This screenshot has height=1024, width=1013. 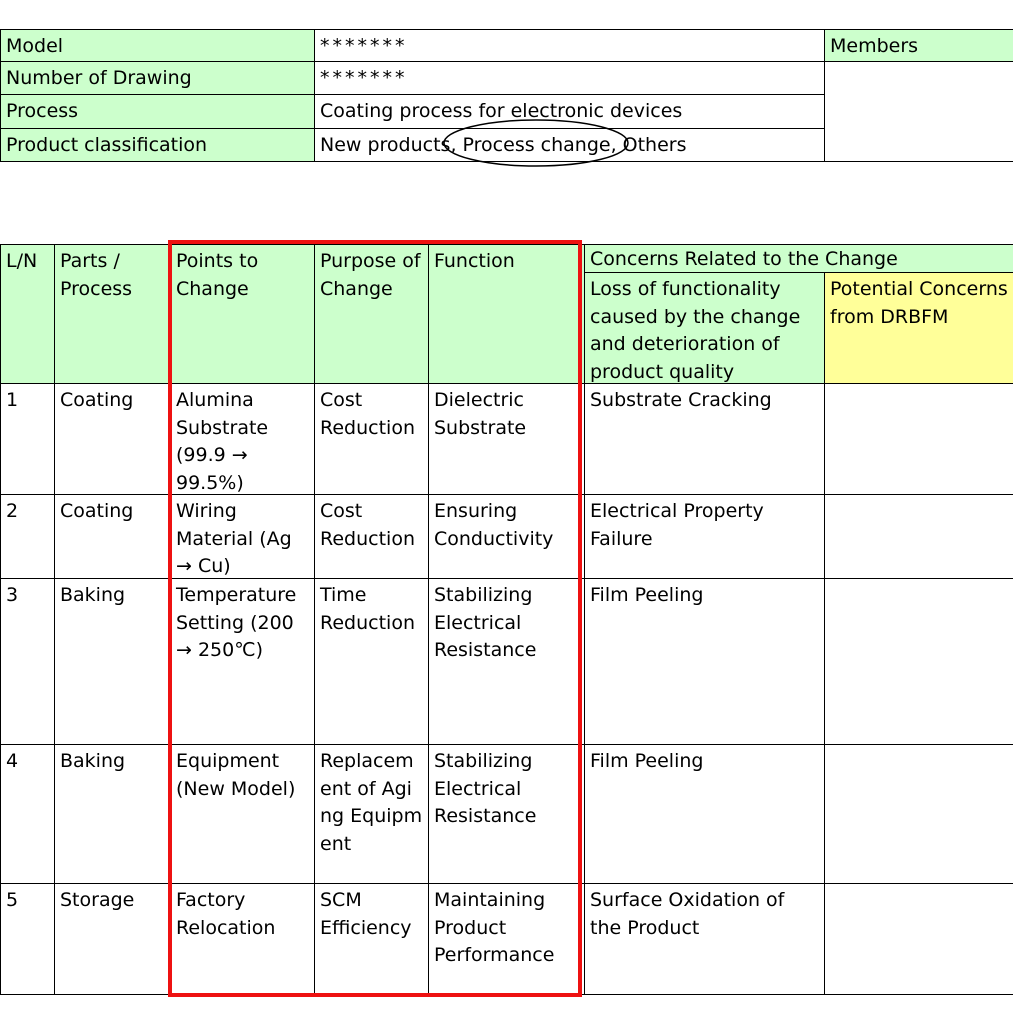 What do you see at coordinates (157, 45) in the screenshot?
I see `model-label: Model` at bounding box center [157, 45].